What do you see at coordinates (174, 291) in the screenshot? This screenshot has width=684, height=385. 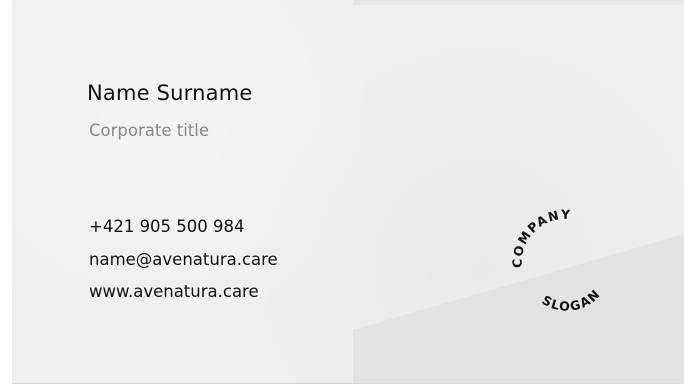 I see `card-website: www.avenatura.care` at bounding box center [174, 291].